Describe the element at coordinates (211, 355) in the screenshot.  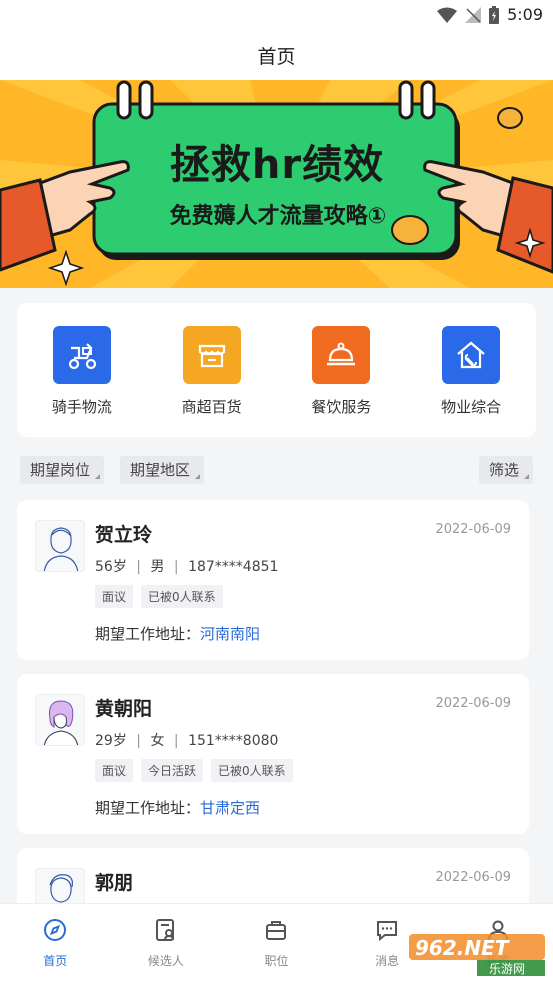
I see `store-icon` at that location.